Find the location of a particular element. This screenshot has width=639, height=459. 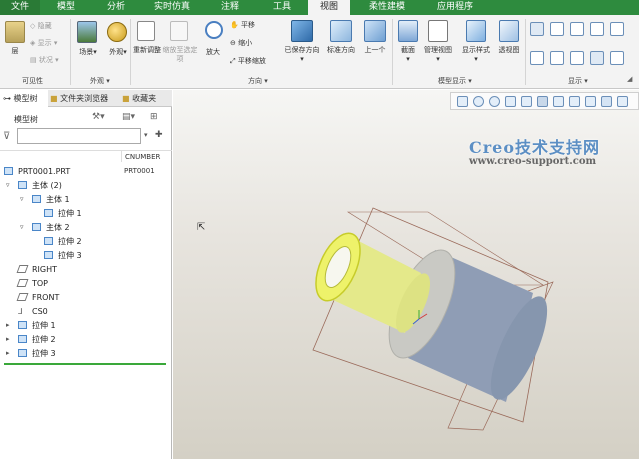

previous-view-button: 上一个 is located at coordinates (375, 50).